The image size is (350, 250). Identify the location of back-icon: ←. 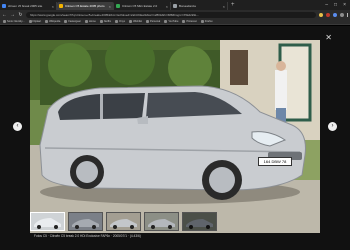
(4, 15).